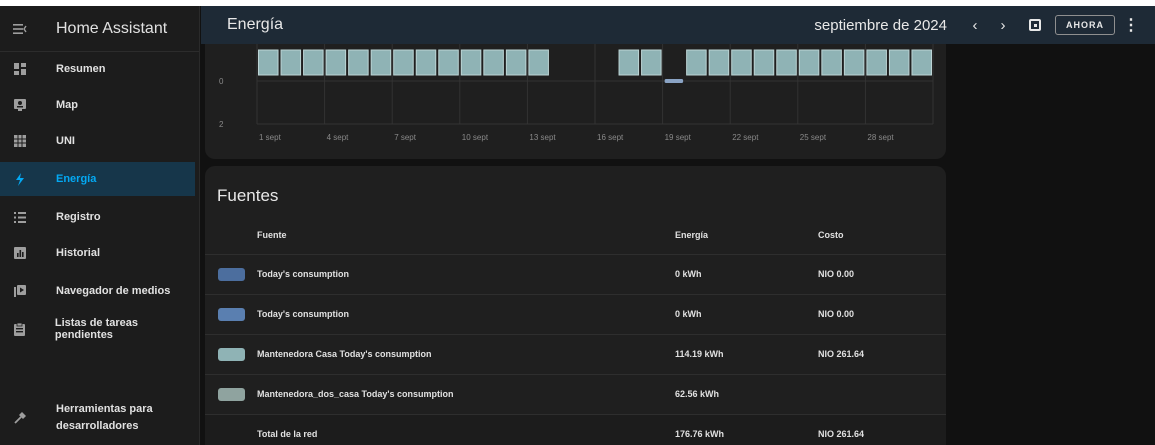 This screenshot has width=1155, height=445. Describe the element at coordinates (691, 235) in the screenshot. I see `column-header-energy: Energía` at that location.